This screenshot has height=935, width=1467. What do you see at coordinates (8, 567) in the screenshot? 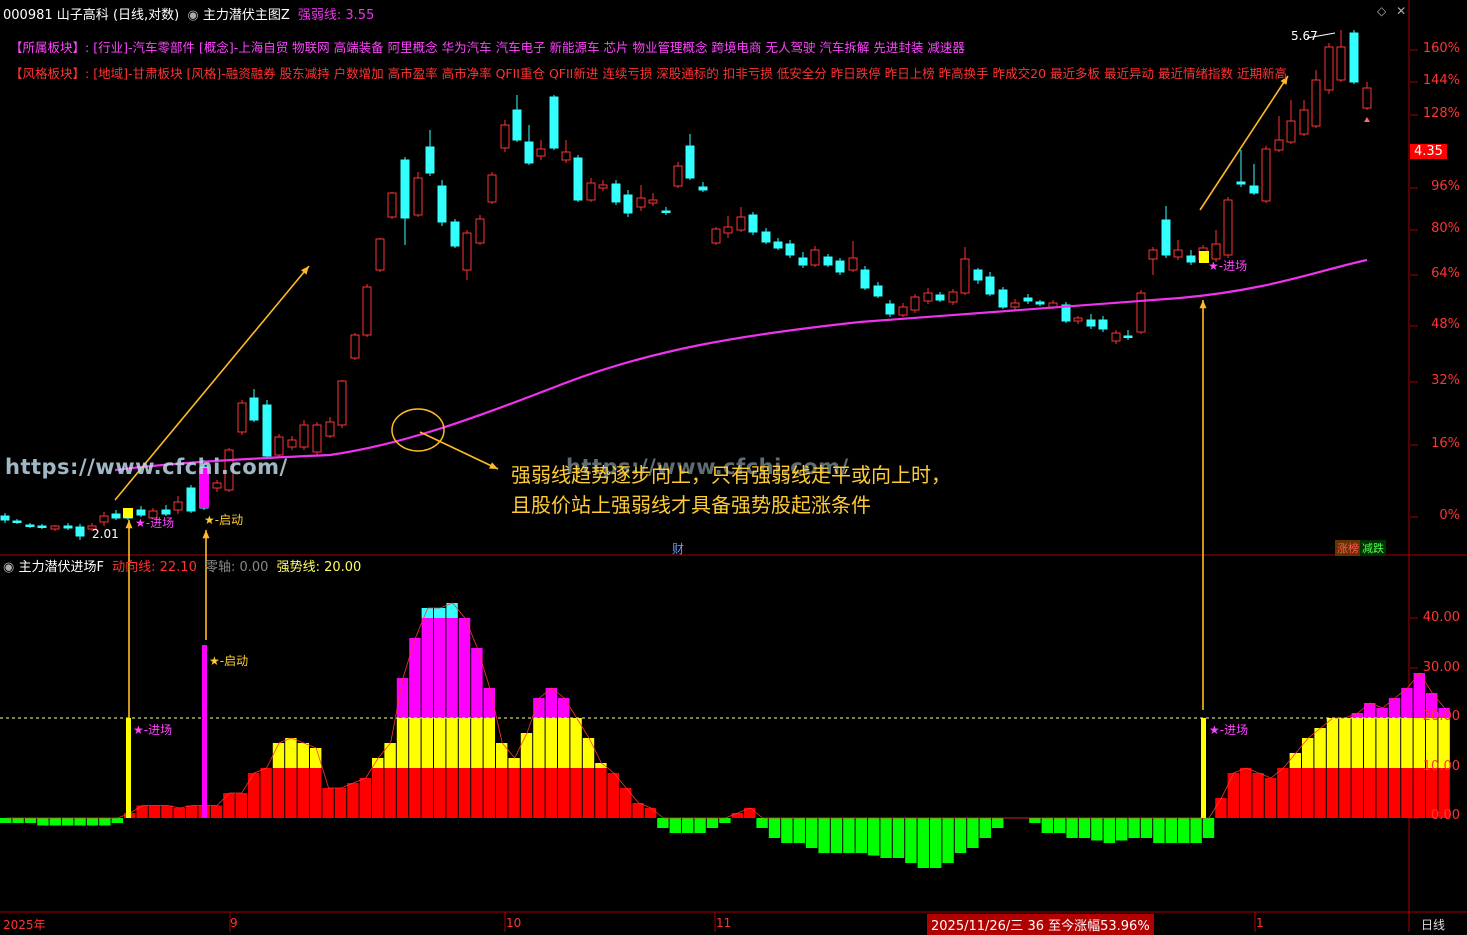
I see `sub-toggle-icon: ◉` at bounding box center [8, 567].